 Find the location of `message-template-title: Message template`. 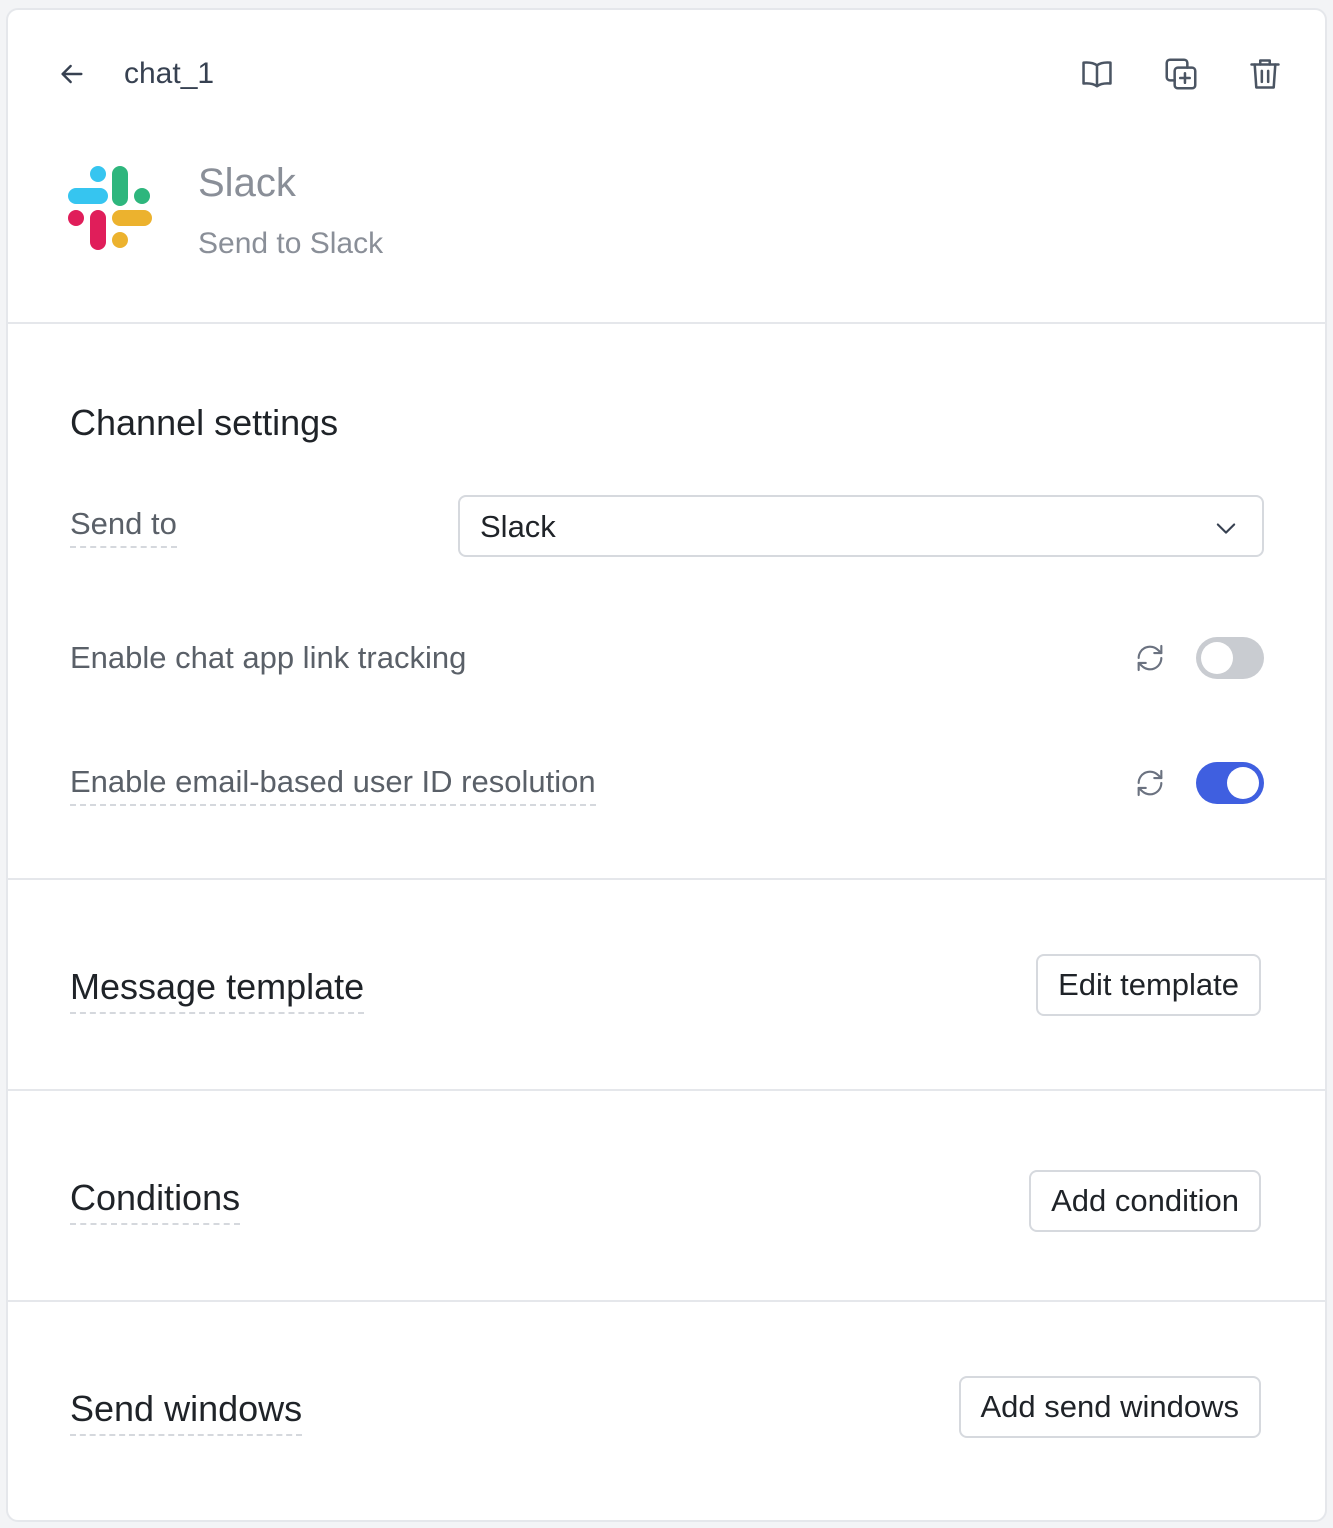

message-template-title: Message template is located at coordinates (217, 989).